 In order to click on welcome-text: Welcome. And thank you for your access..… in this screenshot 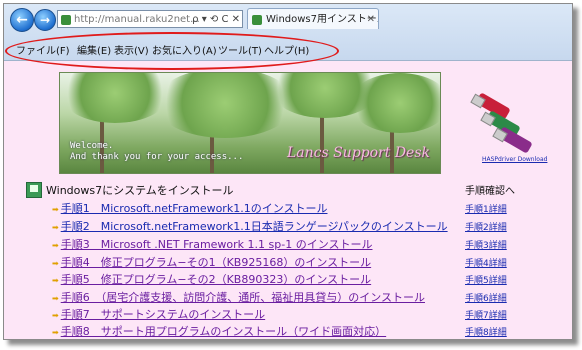, I will do `click(156, 152)`.